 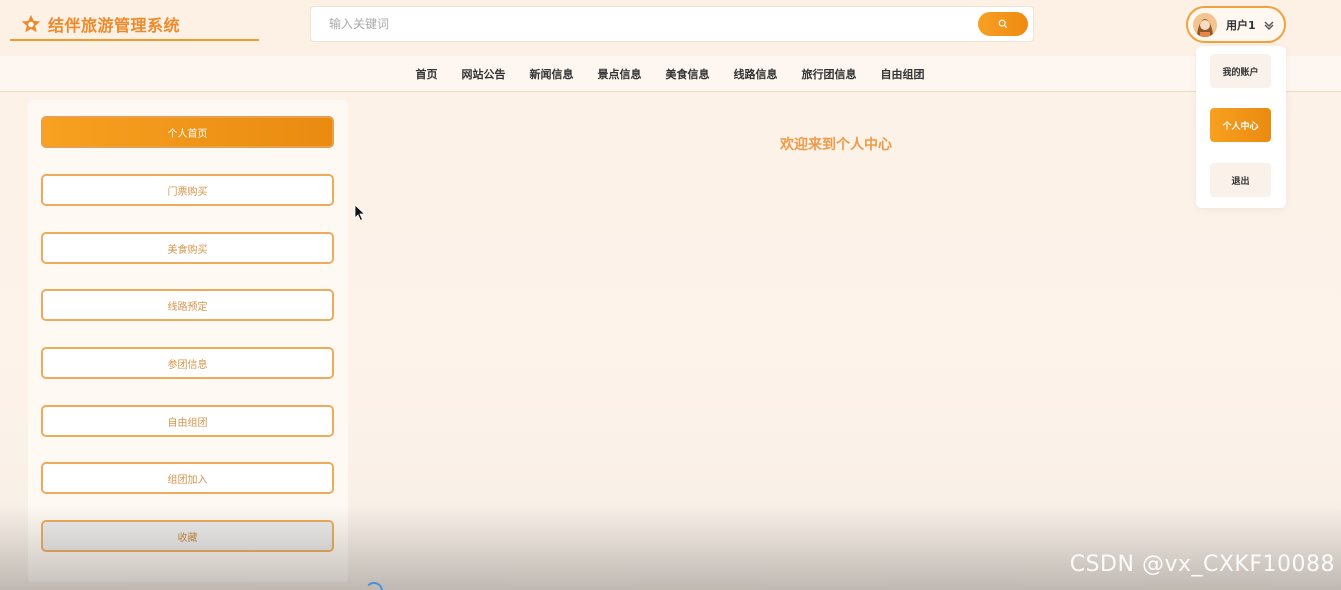 I want to click on sidebar-item-join-group: 组团加入, so click(x=187, y=478).